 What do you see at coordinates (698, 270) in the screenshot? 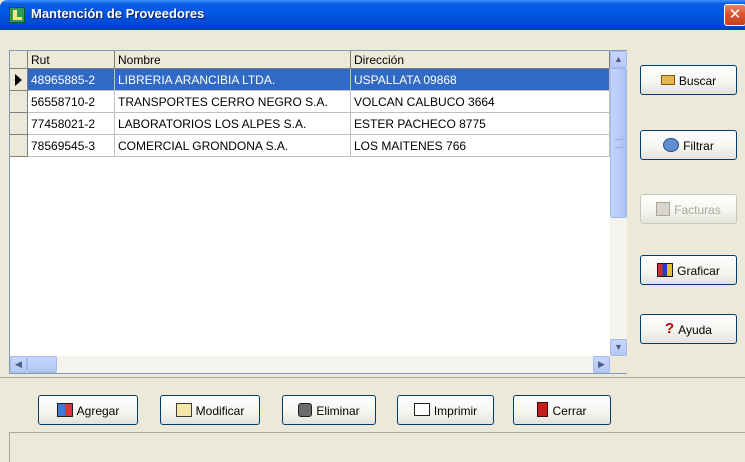
I see `graficar-label: Graficar` at bounding box center [698, 270].